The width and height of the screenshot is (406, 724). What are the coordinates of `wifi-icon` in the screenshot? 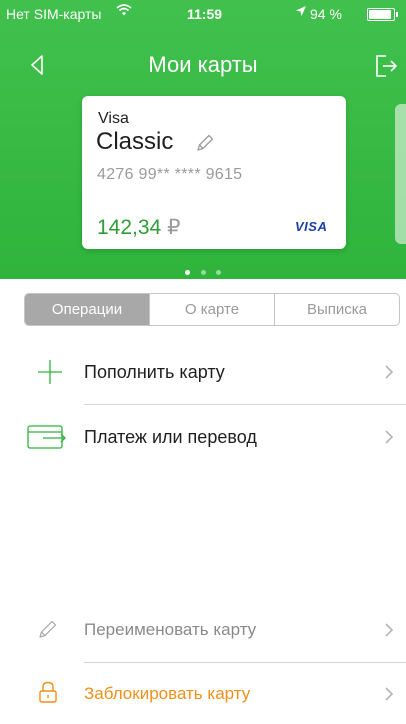 It's located at (124, 12).